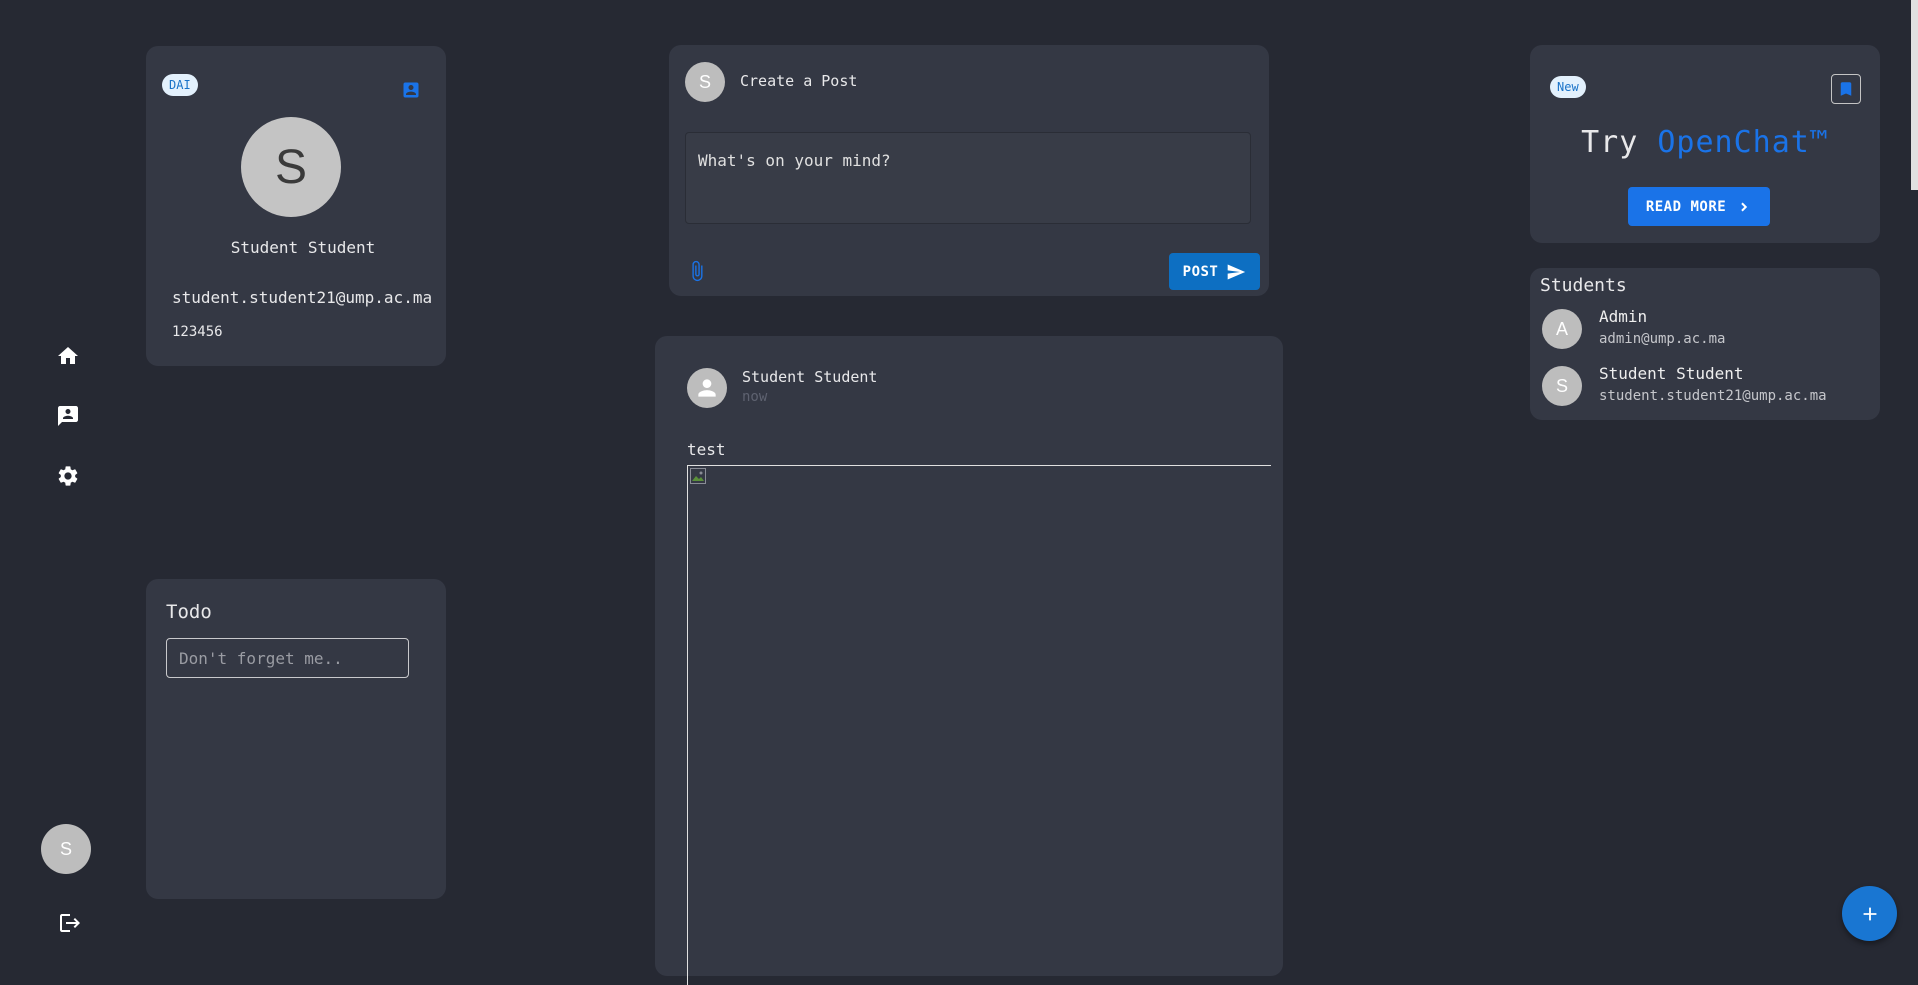 Image resolution: width=1918 pixels, height=985 pixels. What do you see at coordinates (1662, 339) in the screenshot?
I see `student-email: admin@ump.ac.ma` at bounding box center [1662, 339].